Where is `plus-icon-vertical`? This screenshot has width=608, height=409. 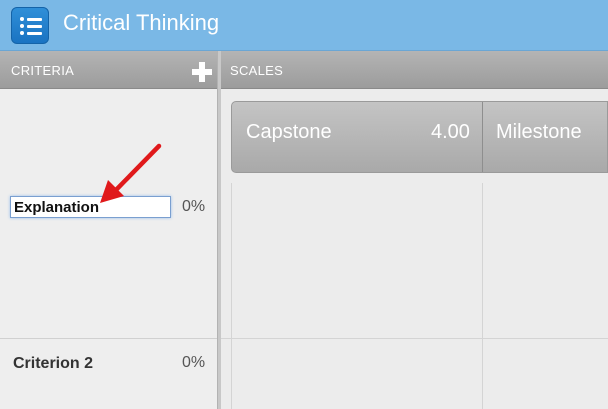 plus-icon-vertical is located at coordinates (202, 72).